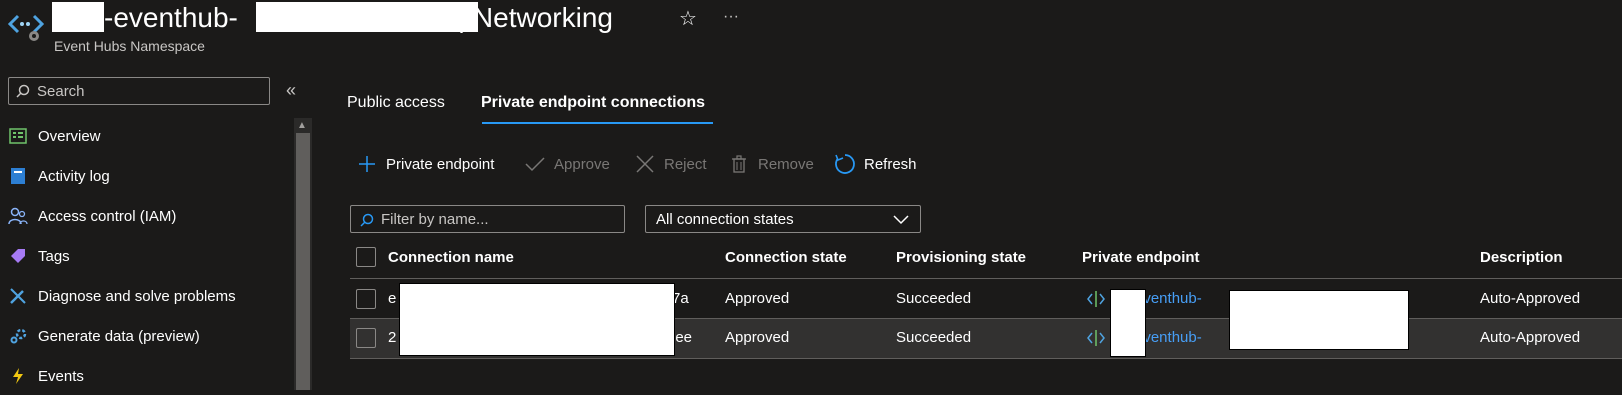 Image resolution: width=1622 pixels, height=395 pixels. I want to click on lightning-icon, so click(18, 376).